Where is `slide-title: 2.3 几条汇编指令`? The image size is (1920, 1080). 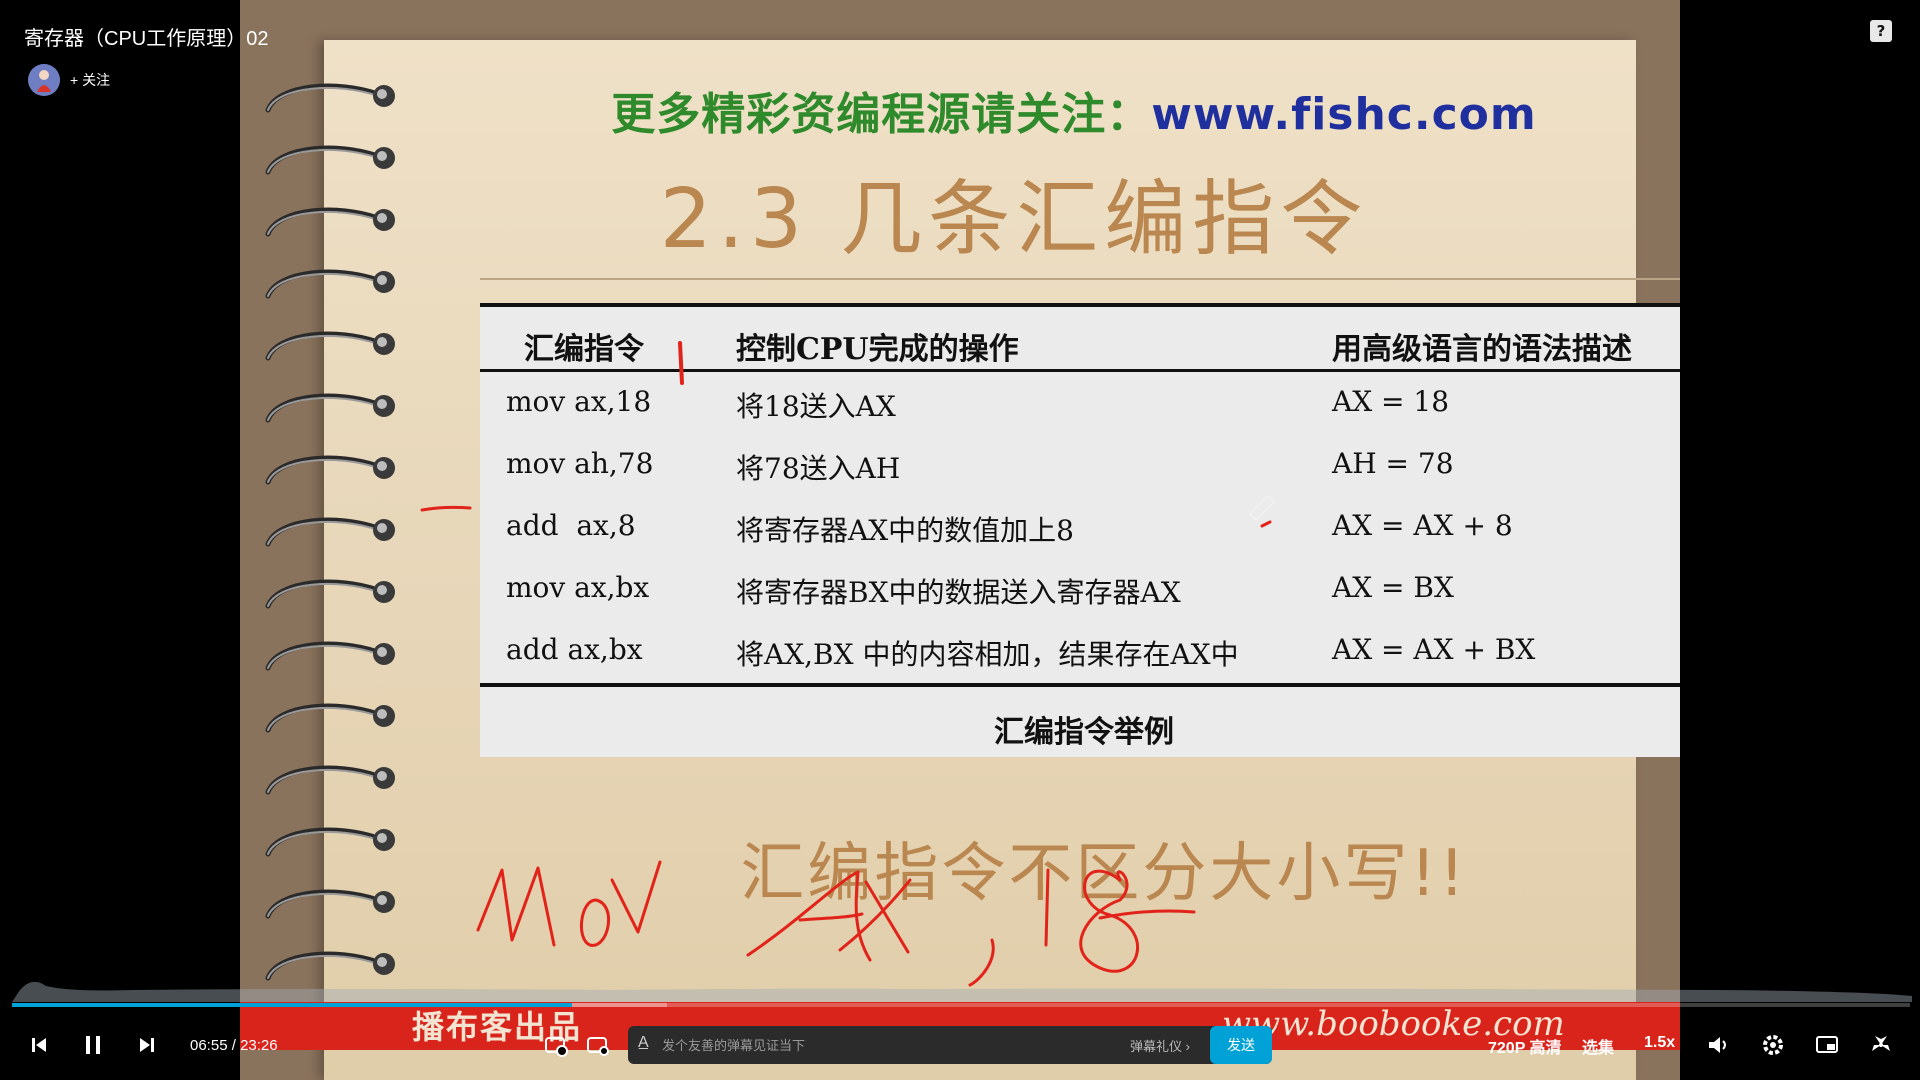 slide-title: 2.3 几条汇编指令 is located at coordinates (1014, 219).